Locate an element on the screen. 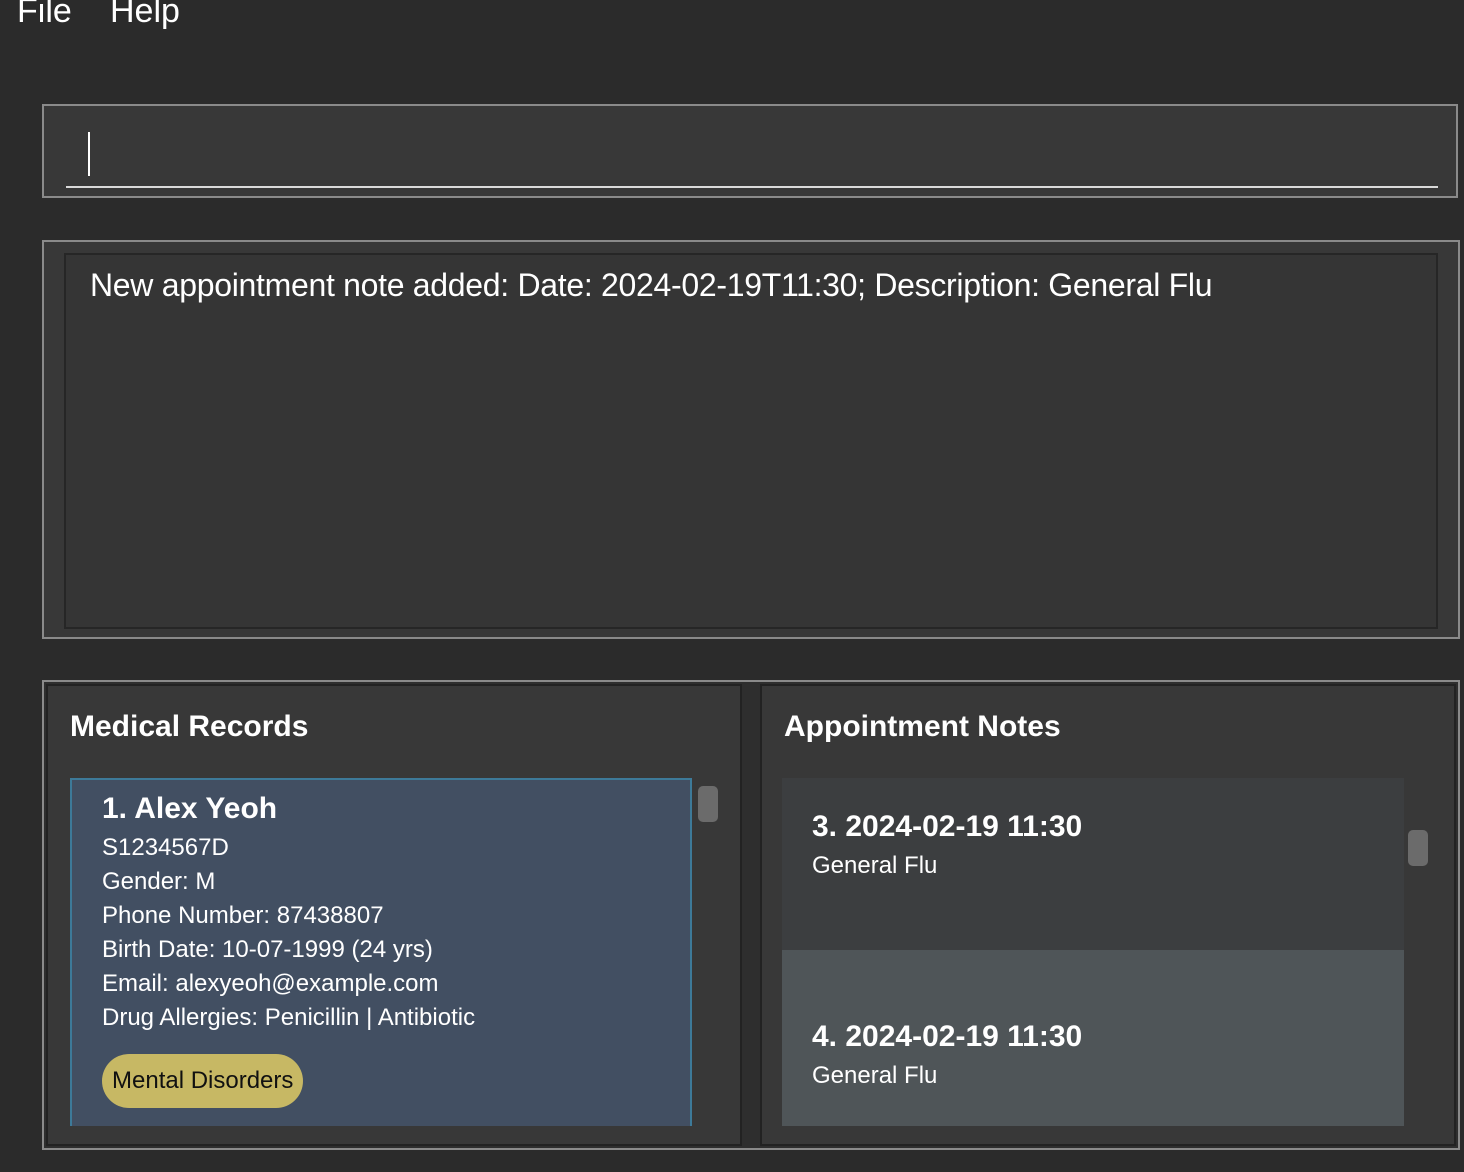 The height and width of the screenshot is (1172, 1464). records-scrollbar is located at coordinates (708, 804).